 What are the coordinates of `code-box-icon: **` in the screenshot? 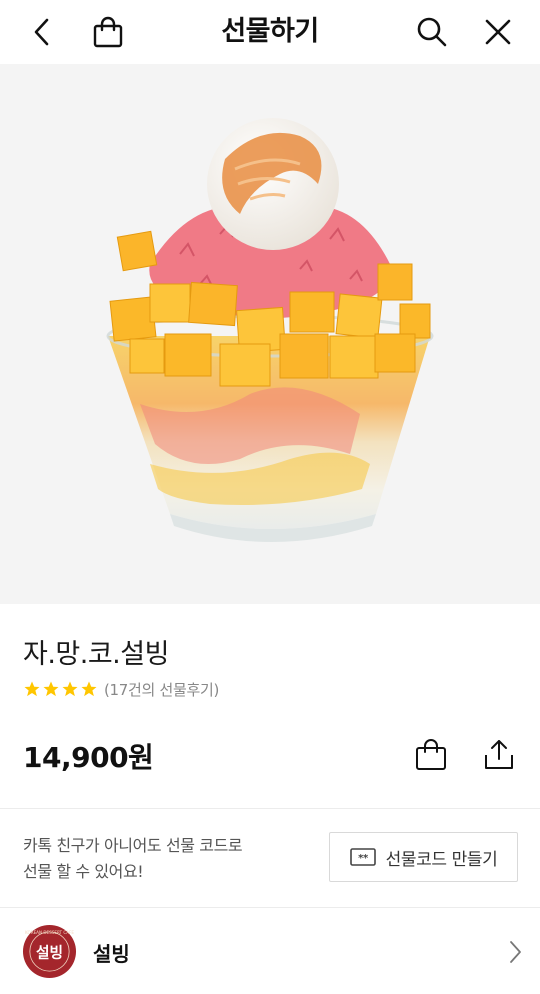 It's located at (362, 857).